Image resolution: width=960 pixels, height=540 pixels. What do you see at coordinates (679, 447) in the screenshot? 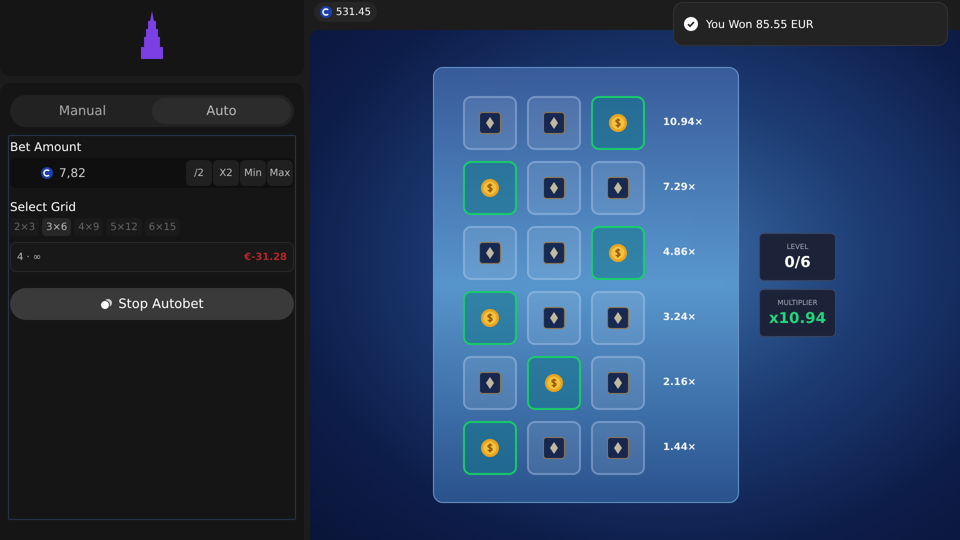
I see `row-multiplier: 1.44×` at bounding box center [679, 447].